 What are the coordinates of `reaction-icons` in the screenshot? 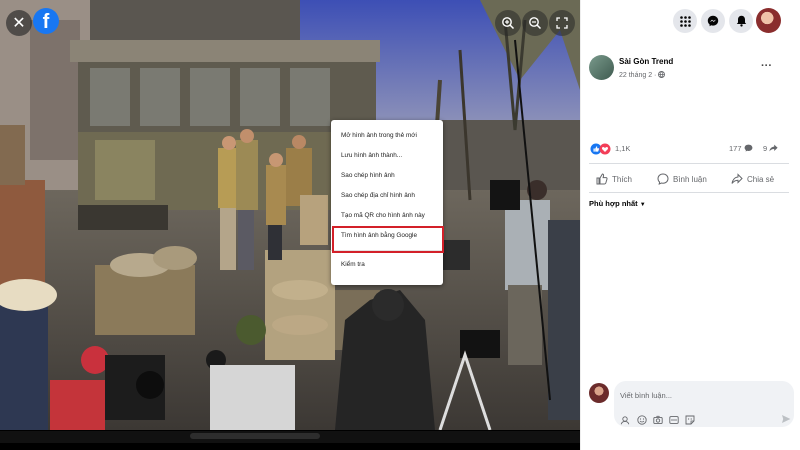 It's located at (601, 149).